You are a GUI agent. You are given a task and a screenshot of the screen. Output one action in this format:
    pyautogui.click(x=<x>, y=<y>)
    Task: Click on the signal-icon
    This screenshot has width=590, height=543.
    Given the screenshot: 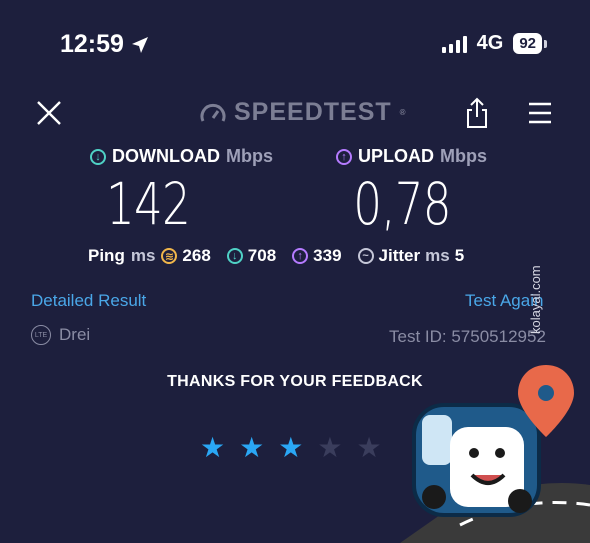 What is the action you would take?
    pyautogui.click(x=454, y=44)
    